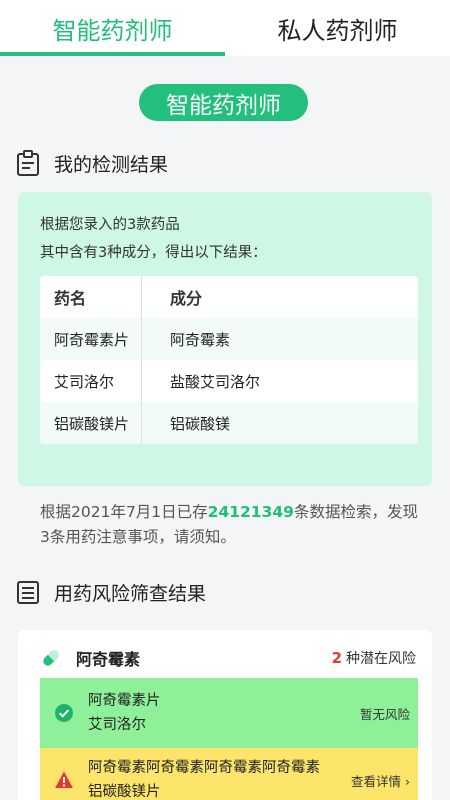  Describe the element at coordinates (215, 381) in the screenshot. I see `table-cell-ingredient: 盐酸艾司洛尔` at that location.